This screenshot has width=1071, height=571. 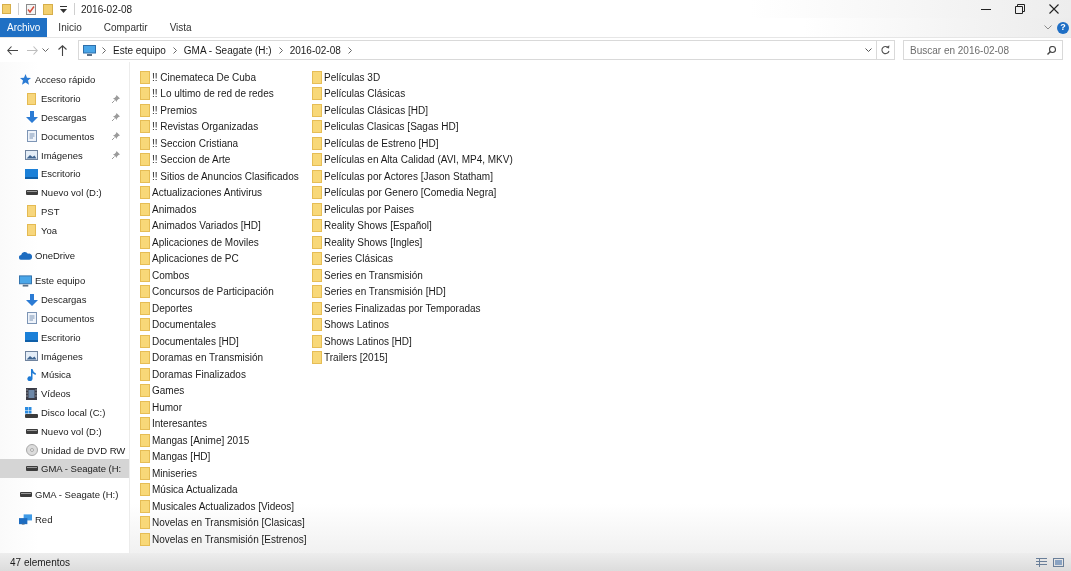 What do you see at coordinates (385, 126) in the screenshot?
I see `folder-item: Peliculas Clasicas [Sagas HD]` at bounding box center [385, 126].